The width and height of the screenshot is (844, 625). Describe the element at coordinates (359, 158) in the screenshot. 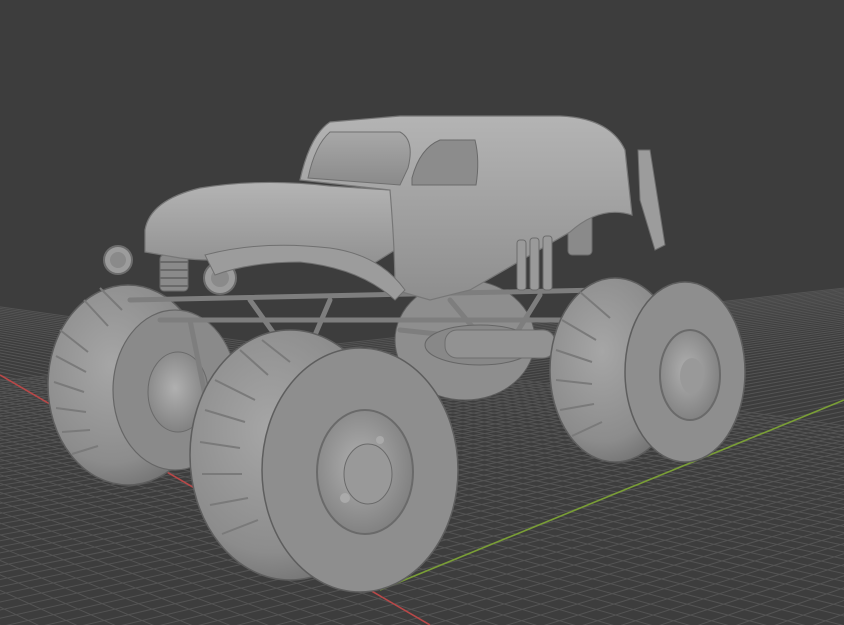

I see `windshield` at that location.